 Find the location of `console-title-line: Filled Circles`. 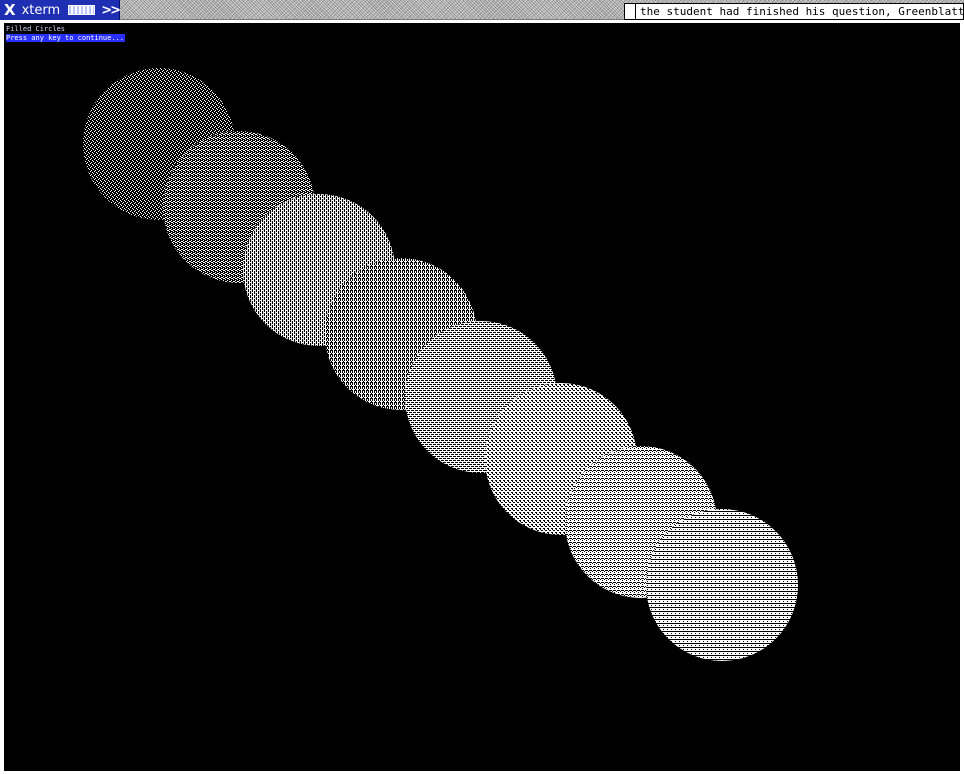

console-title-line: Filled Circles is located at coordinates (36, 29).